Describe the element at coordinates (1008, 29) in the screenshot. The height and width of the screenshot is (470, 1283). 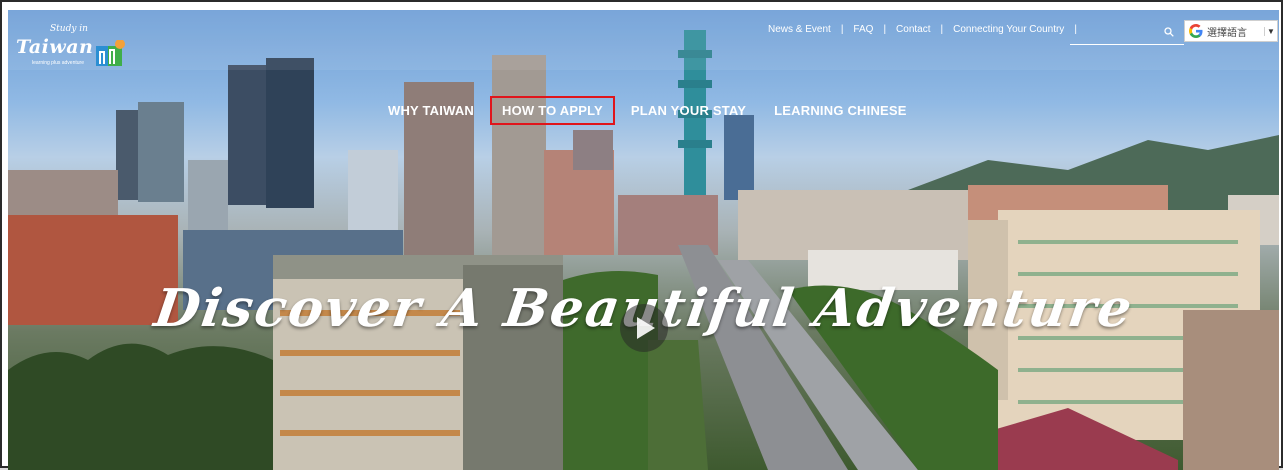
I see `top-link-connecting-your-country: Connecting Your Country` at that location.